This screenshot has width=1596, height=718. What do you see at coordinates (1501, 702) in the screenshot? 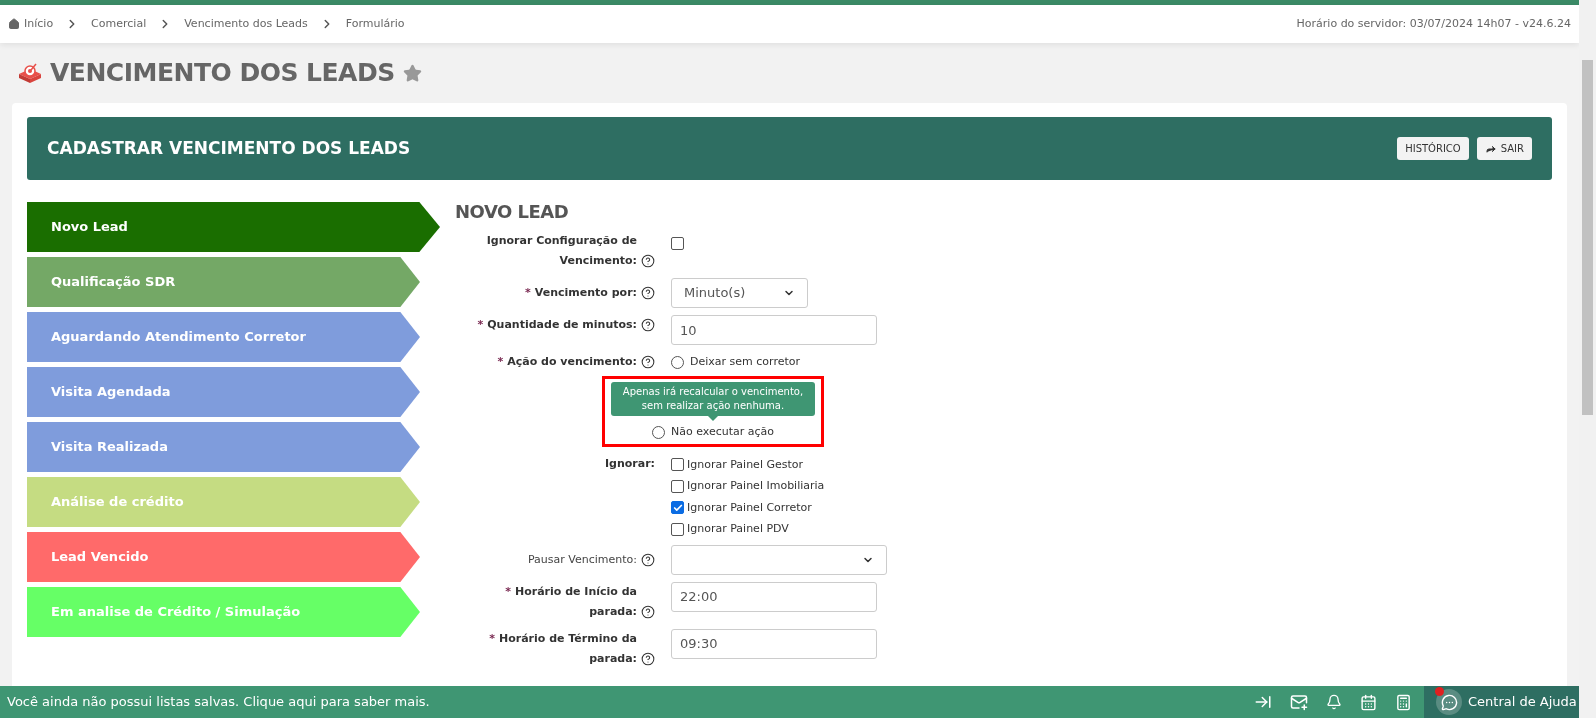
I see `help-center-button: Central de Ajuda` at bounding box center [1501, 702].